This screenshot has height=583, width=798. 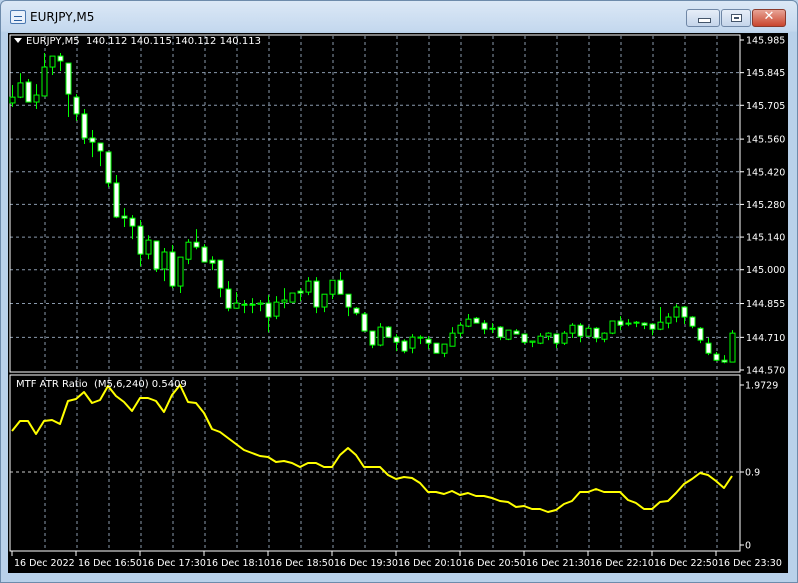 What do you see at coordinates (765, 140) in the screenshot?
I see `price-axis-label: 145.560` at bounding box center [765, 140].